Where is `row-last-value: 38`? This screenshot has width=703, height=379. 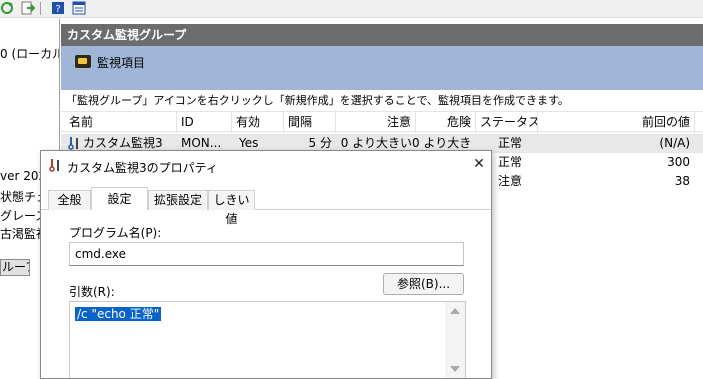 row-last-value: 38 is located at coordinates (682, 181).